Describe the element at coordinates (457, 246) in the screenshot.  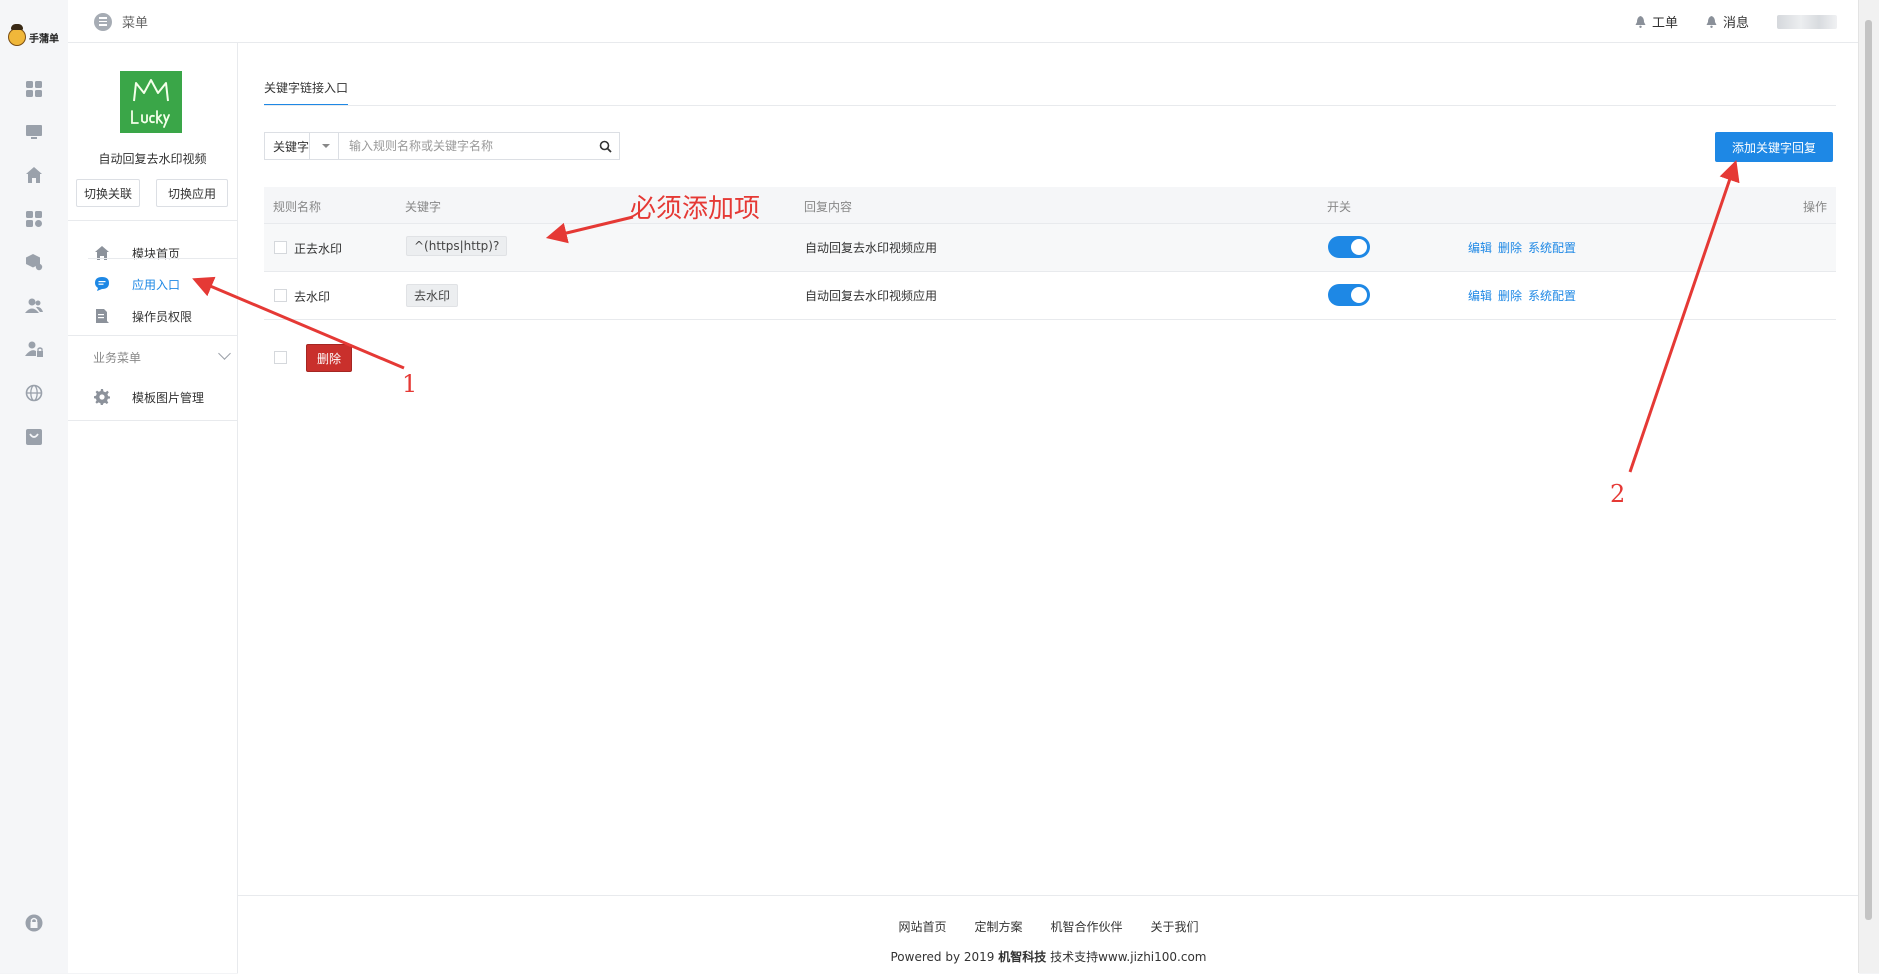
I see `keyword-tag: ^(https|http)?` at that location.